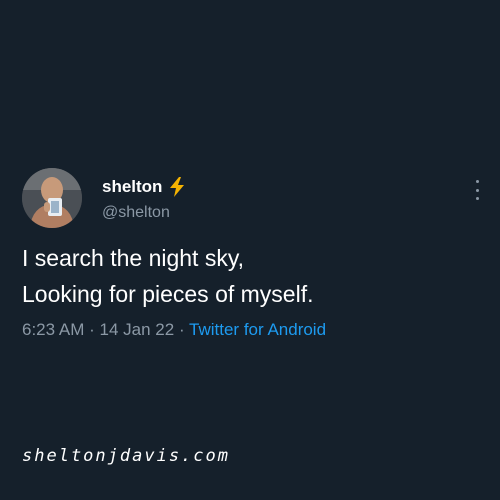 This screenshot has width=500, height=500. I want to click on watermark: sheltonjdavis.com, so click(126, 456).